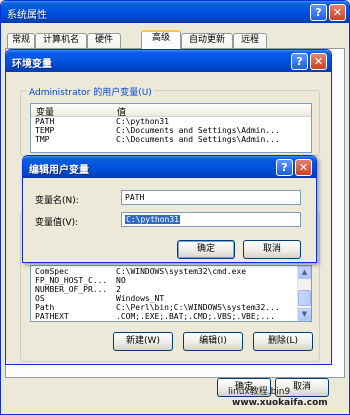 This screenshot has height=415, width=350. I want to click on system-list-scrollbar: ▲ ▼, so click(304, 293).